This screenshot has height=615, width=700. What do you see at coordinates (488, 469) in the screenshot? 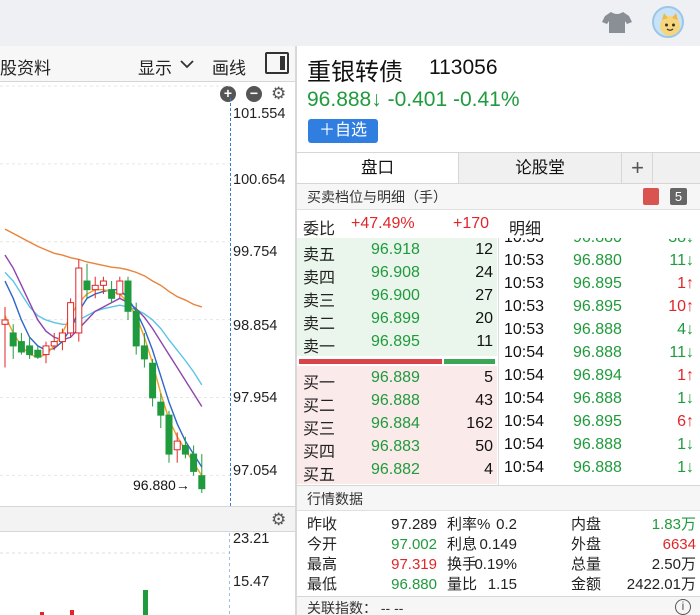
I see `bid-volume: 4` at bounding box center [488, 469].